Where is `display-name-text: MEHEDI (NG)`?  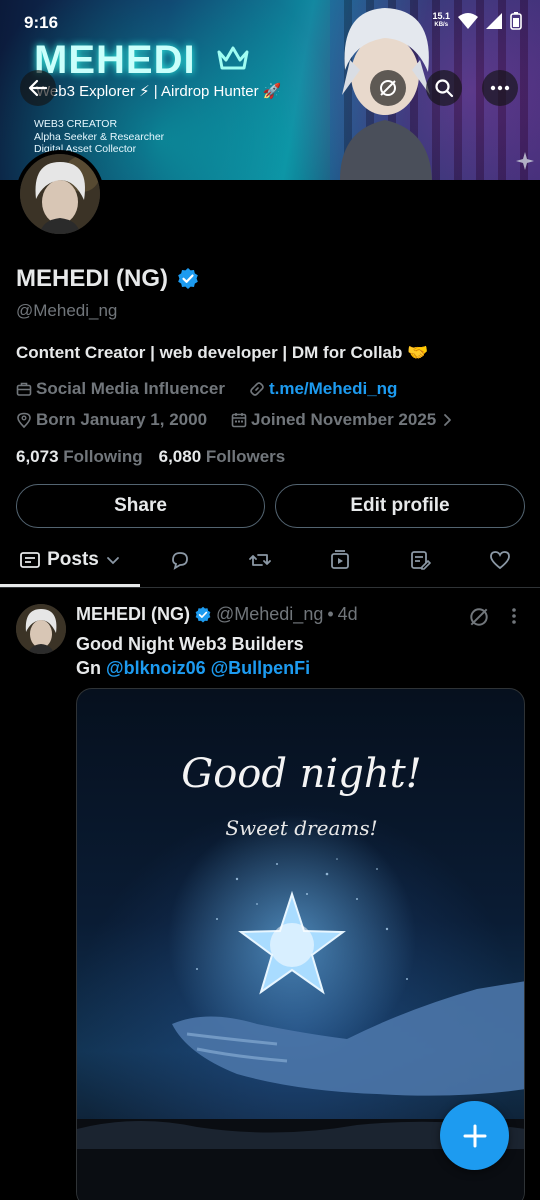
display-name-text: MEHEDI (NG) is located at coordinates (92, 278).